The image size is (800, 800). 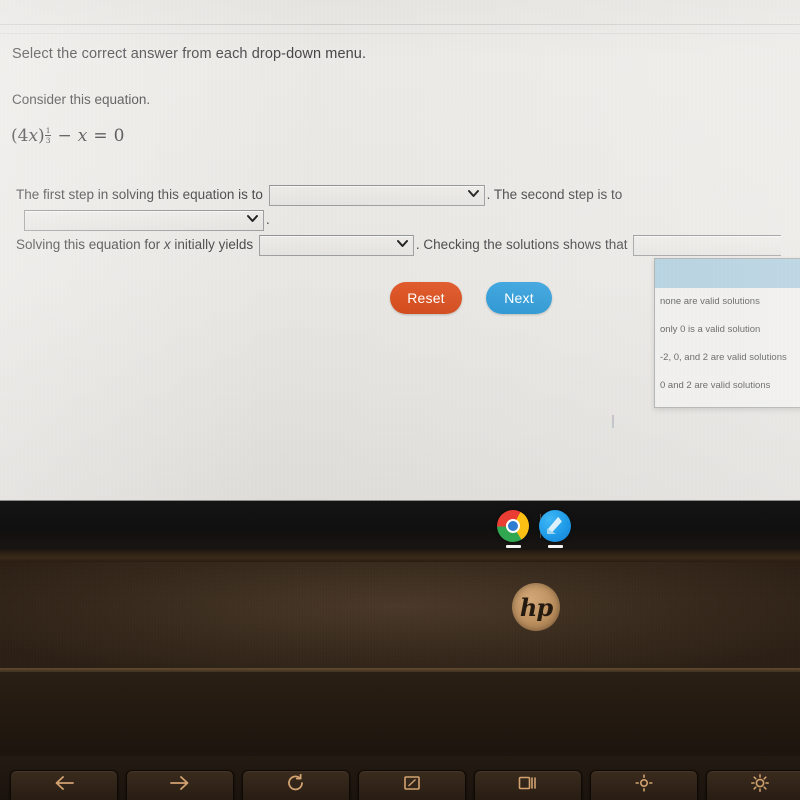 I want to click on equation-exponent: 1 3, so click(x=48, y=135).